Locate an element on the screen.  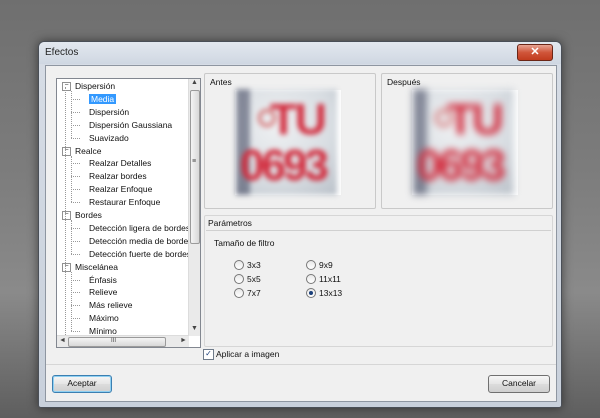
tree-item: Dispersión is located at coordinates (109, 112).